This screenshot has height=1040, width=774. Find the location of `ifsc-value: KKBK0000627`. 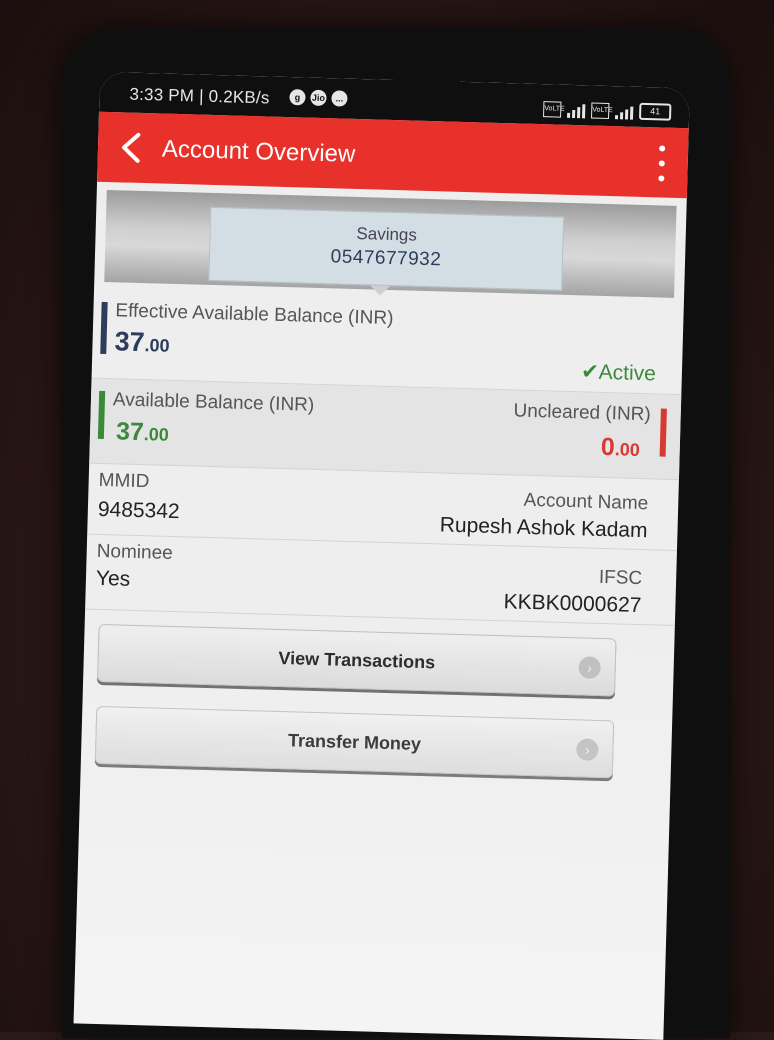

ifsc-value: KKBK0000627 is located at coordinates (572, 604).